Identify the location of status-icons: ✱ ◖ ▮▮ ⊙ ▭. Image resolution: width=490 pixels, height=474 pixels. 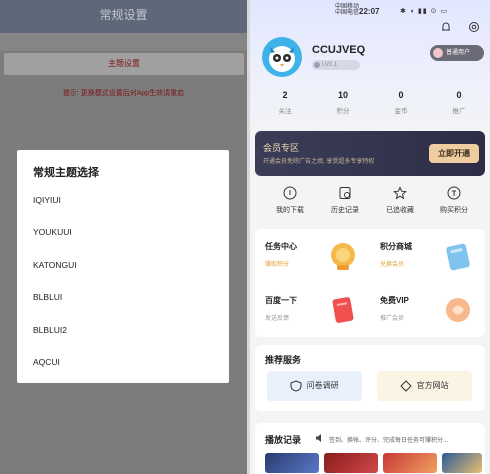
(424, 11).